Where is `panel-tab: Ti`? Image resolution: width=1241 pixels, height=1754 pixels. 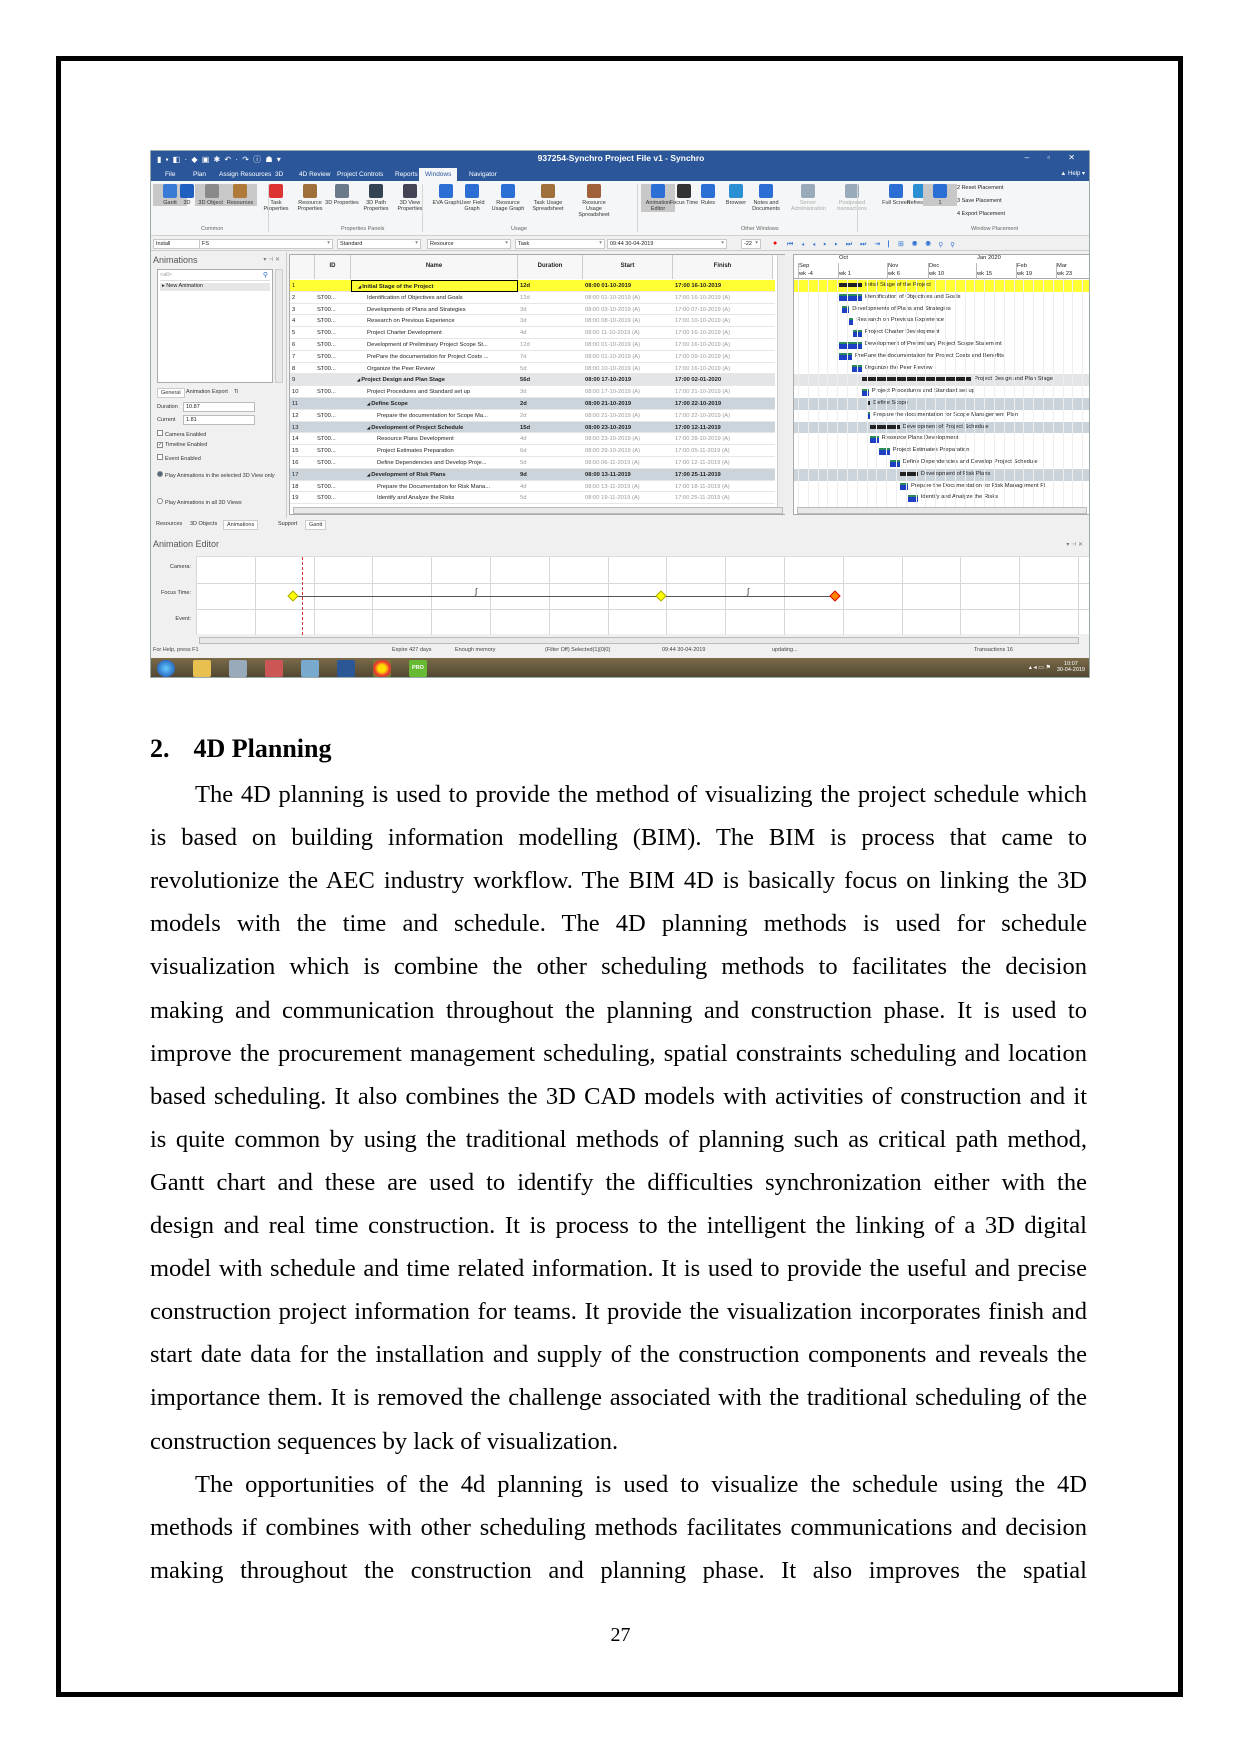
panel-tab: Ti is located at coordinates (236, 392).